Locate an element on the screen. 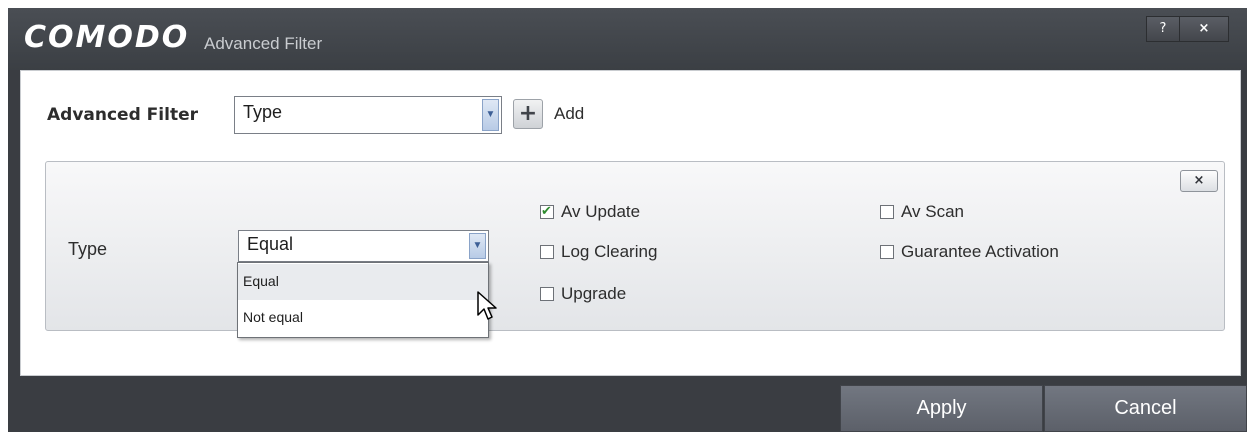 The image size is (1247, 432). option-av-update: Av Update is located at coordinates (590, 212).